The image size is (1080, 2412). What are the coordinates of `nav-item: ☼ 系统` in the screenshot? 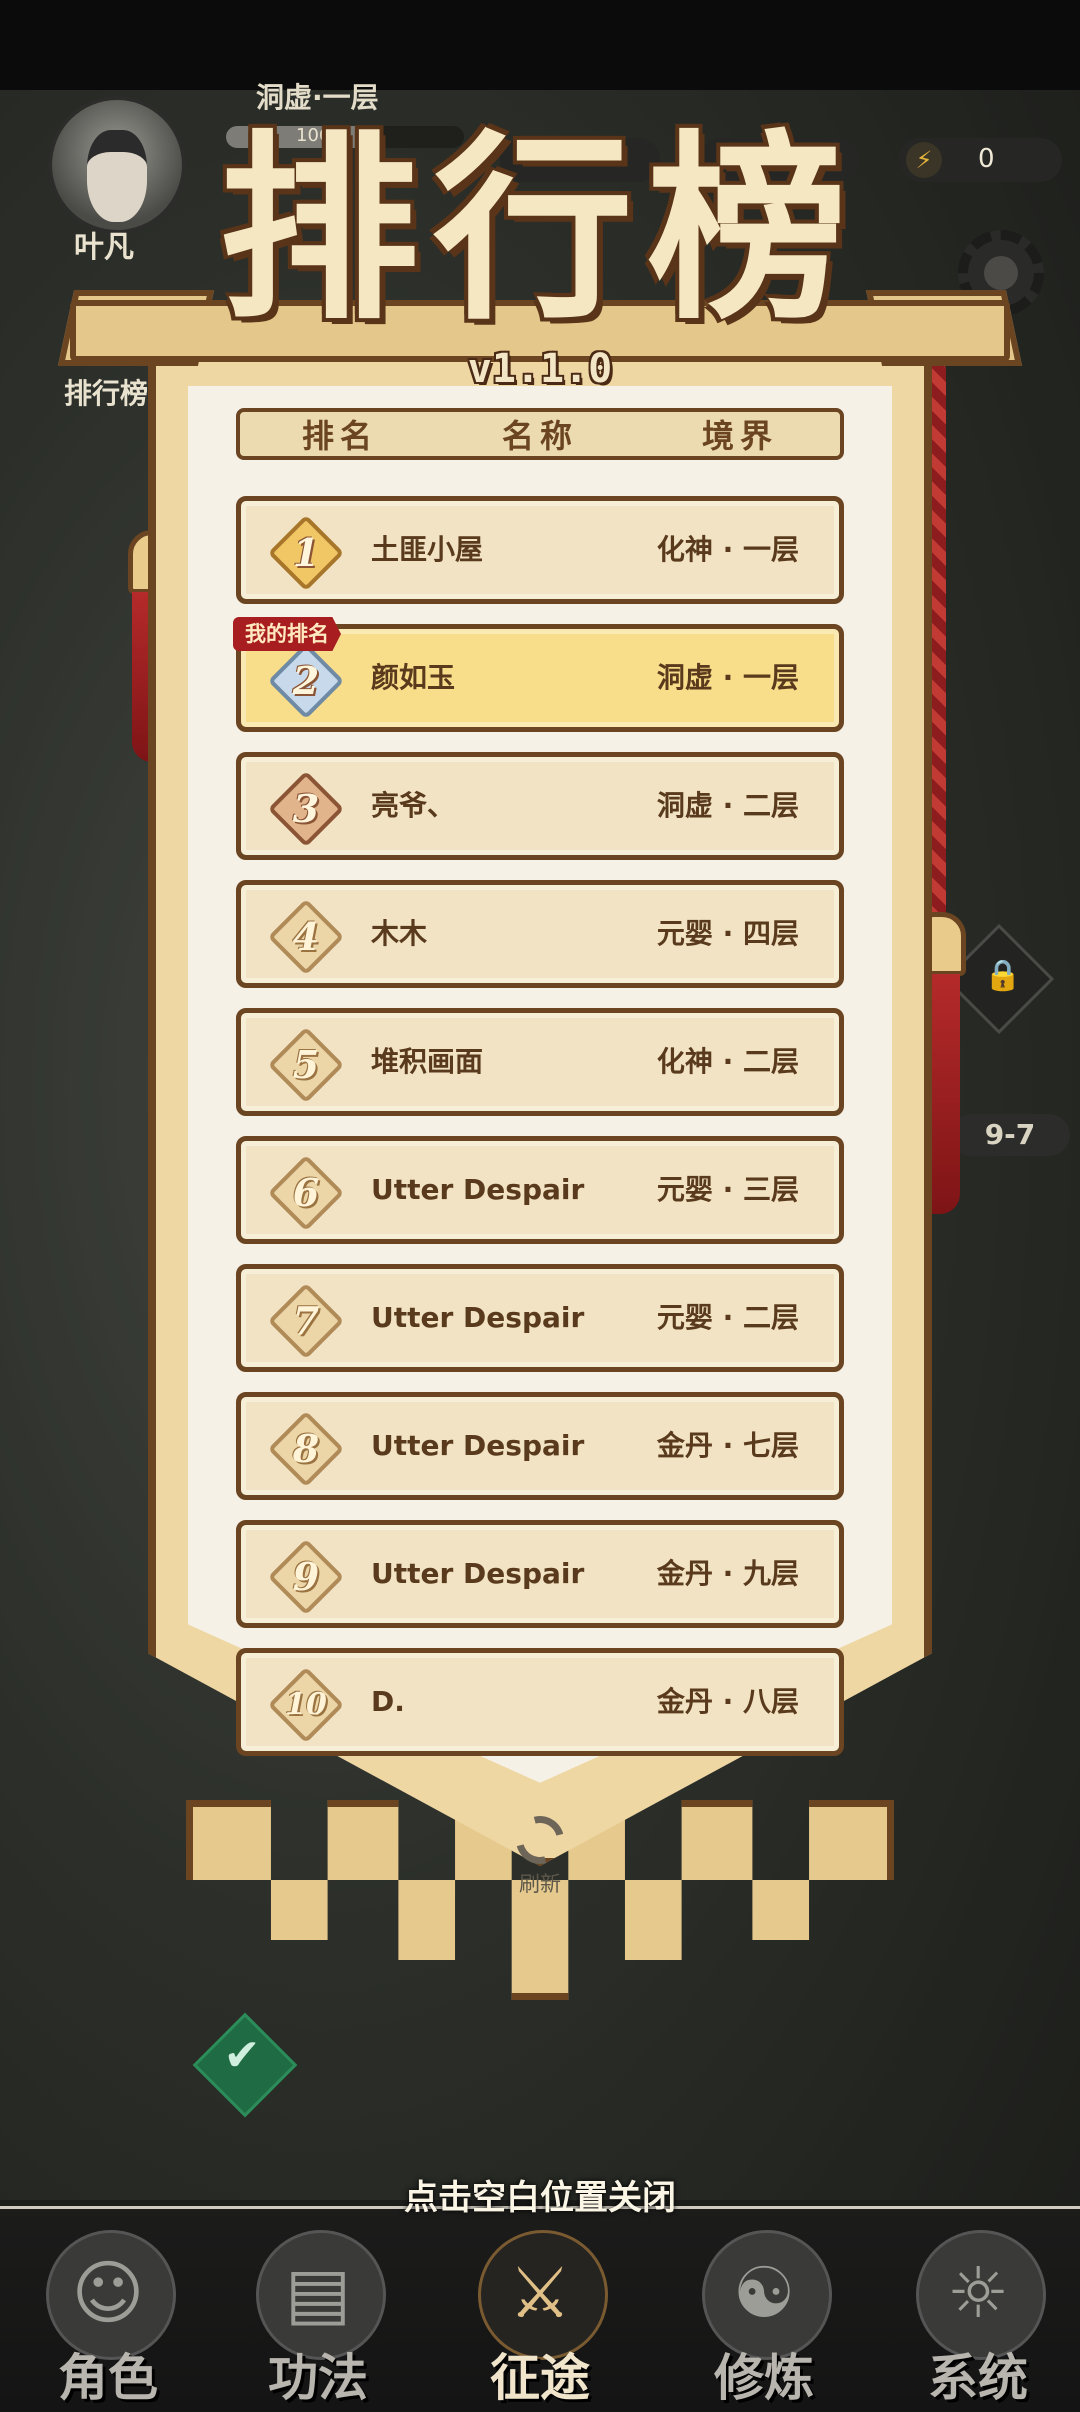 It's located at (978, 2315).